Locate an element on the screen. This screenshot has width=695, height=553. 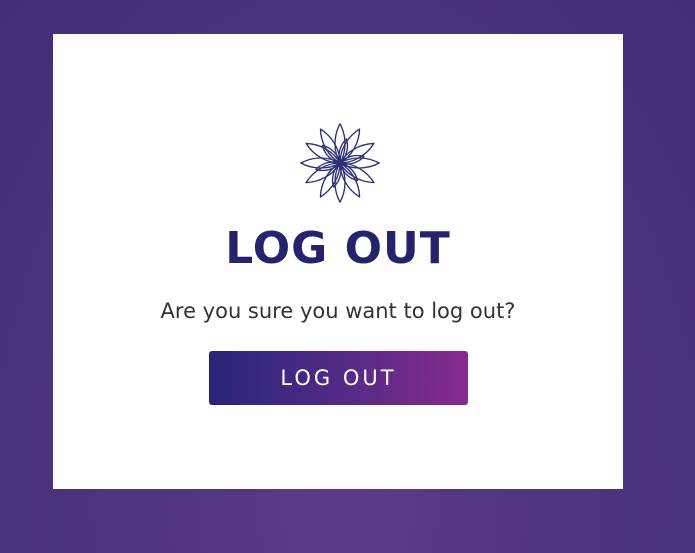
logout-button: LOG OUT is located at coordinates (338, 378).